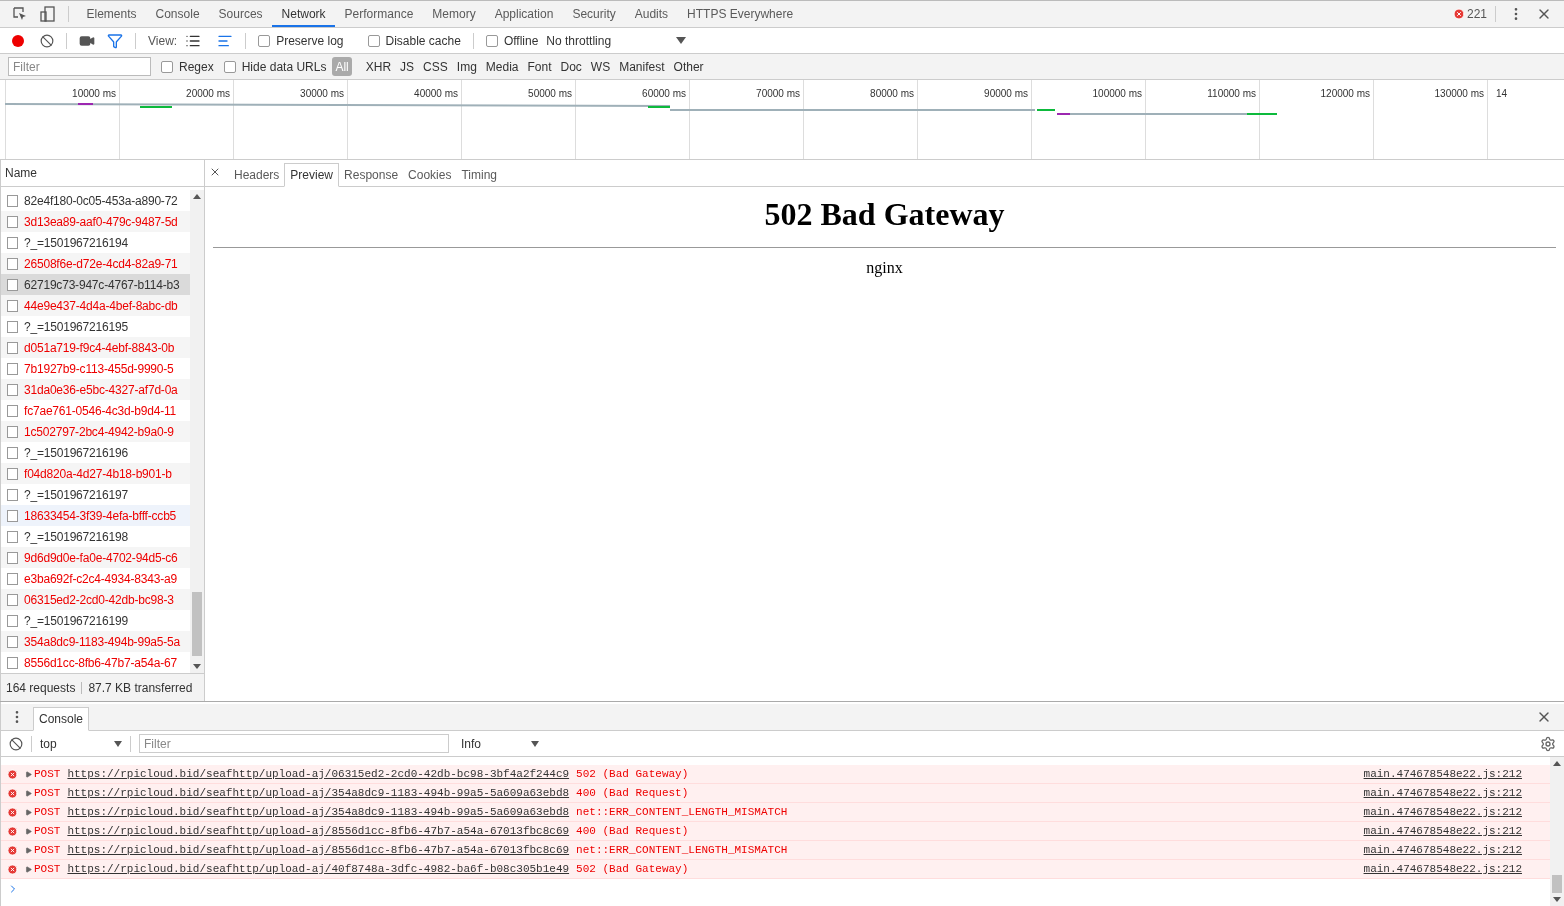  What do you see at coordinates (594, 14) in the screenshot?
I see `panel-tab: Security` at bounding box center [594, 14].